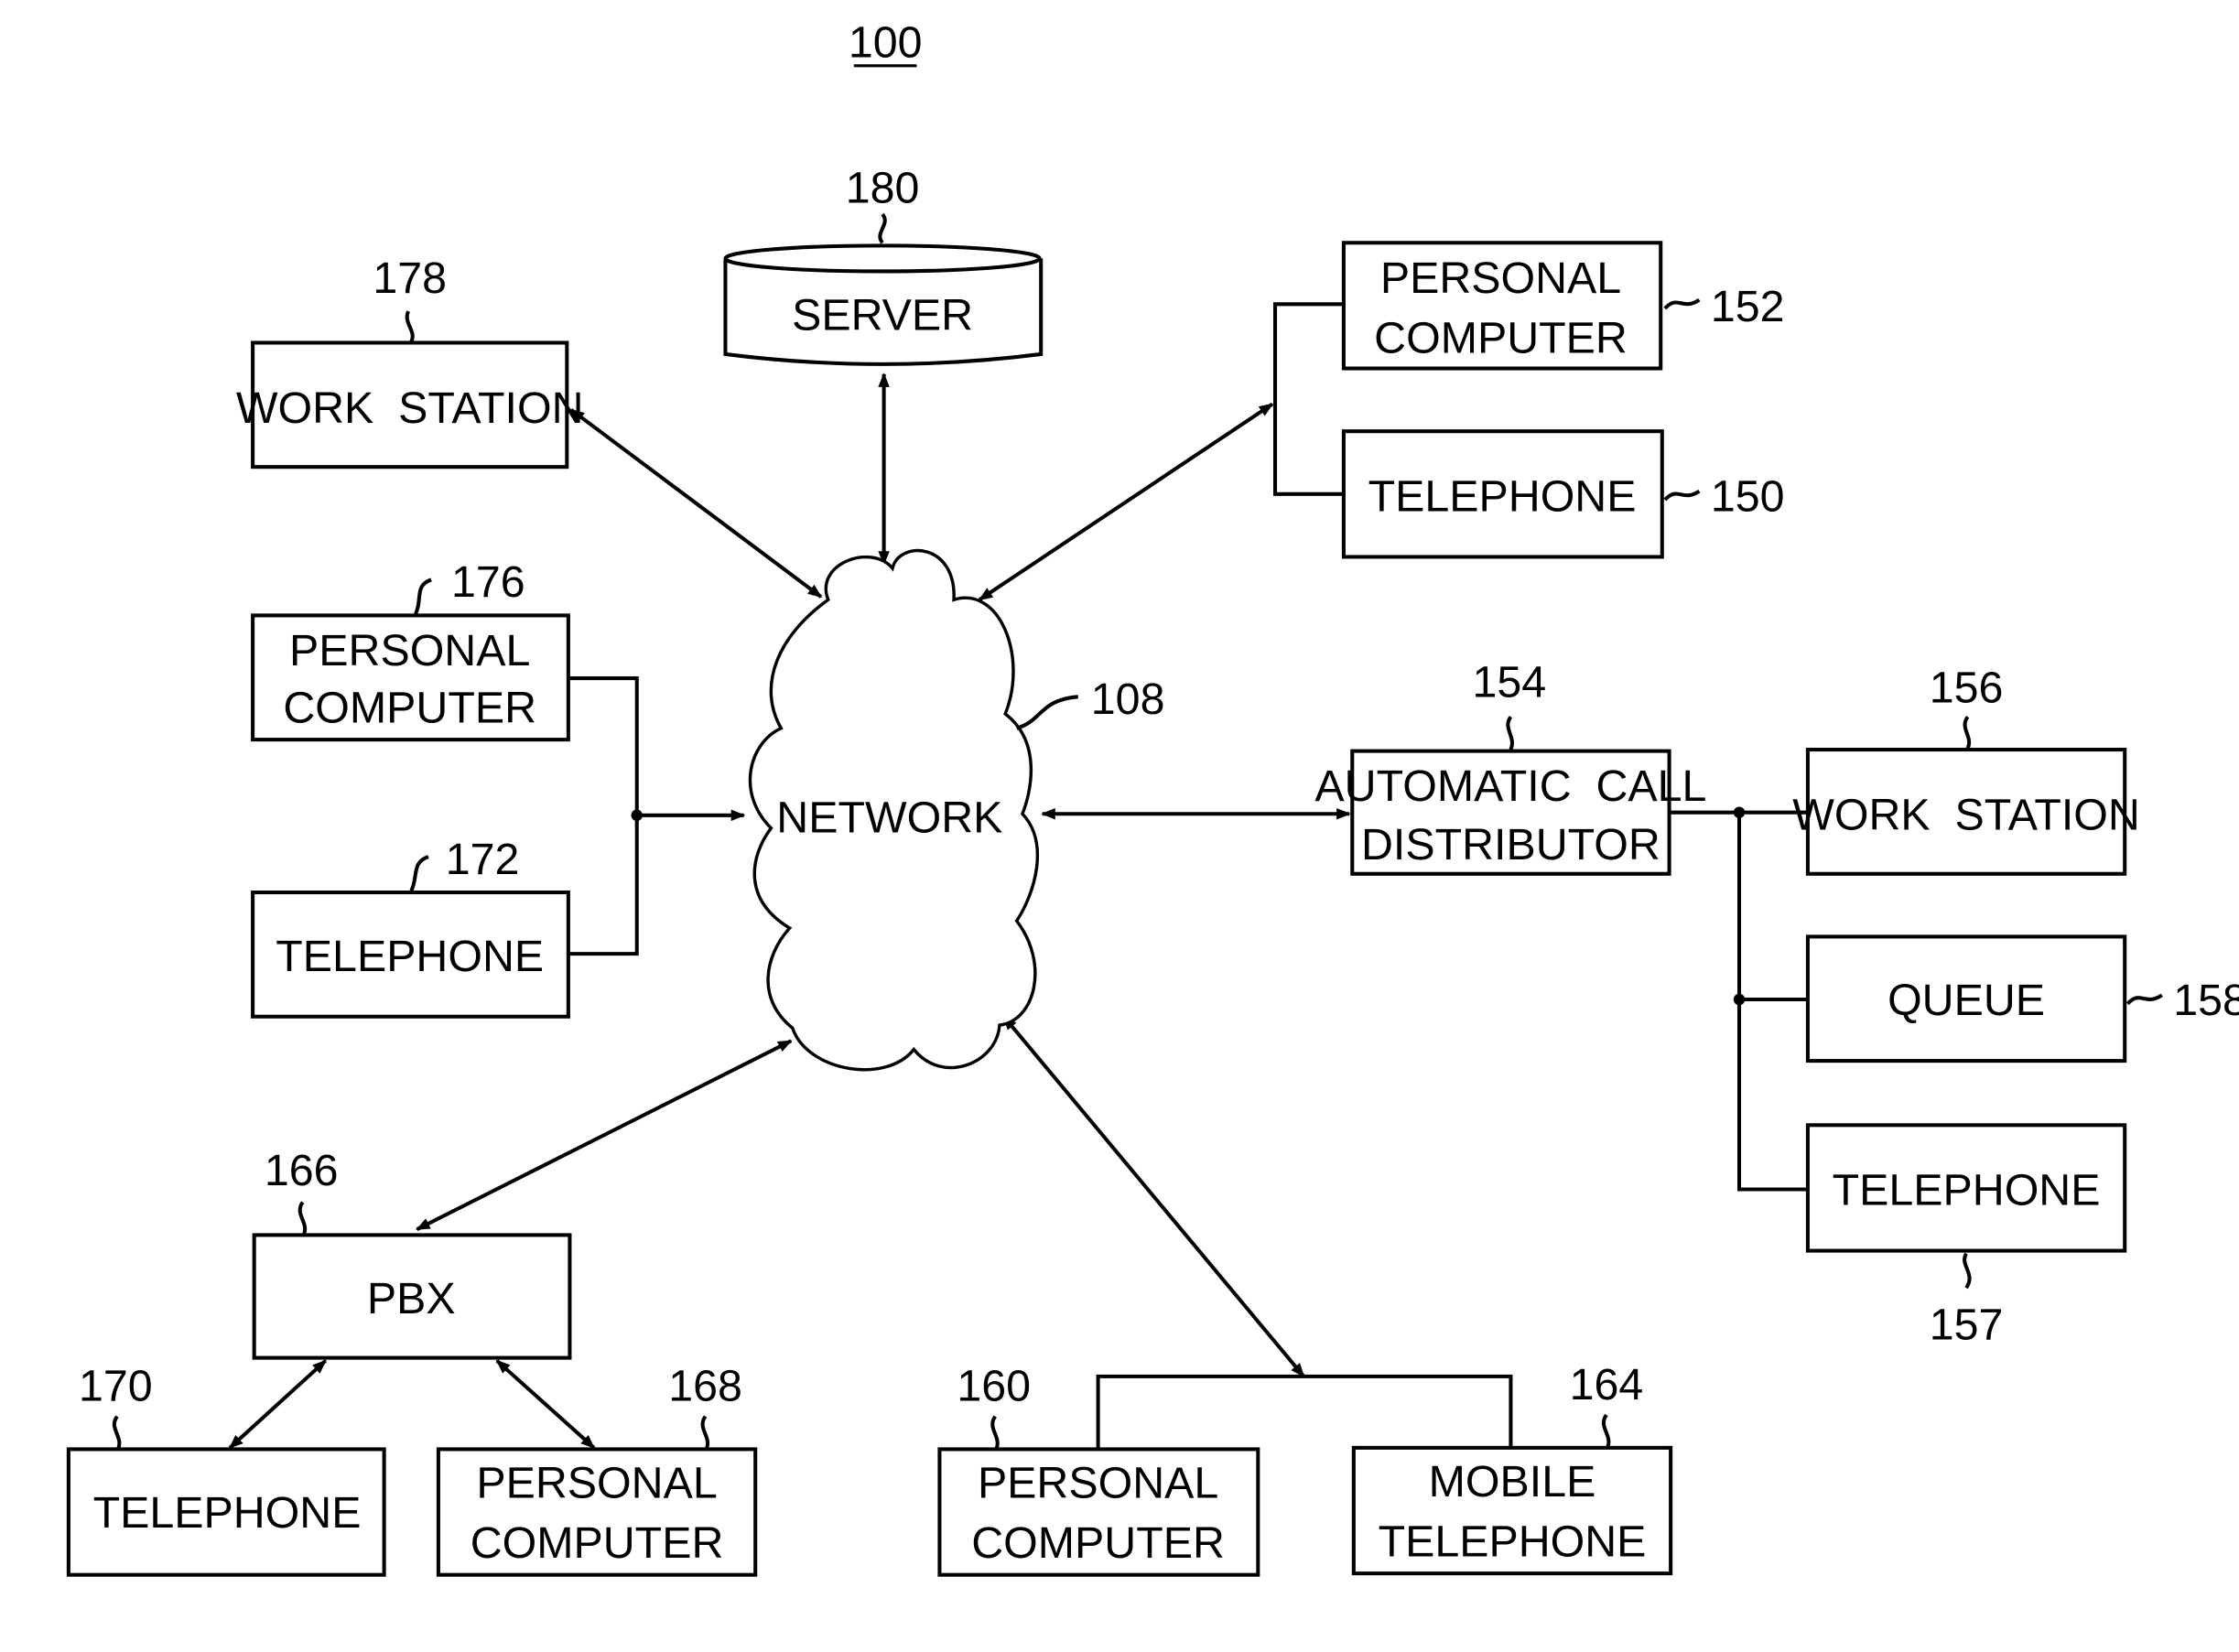  What do you see at coordinates (1748, 497) in the screenshot?
I see `ref-150: 150` at bounding box center [1748, 497].